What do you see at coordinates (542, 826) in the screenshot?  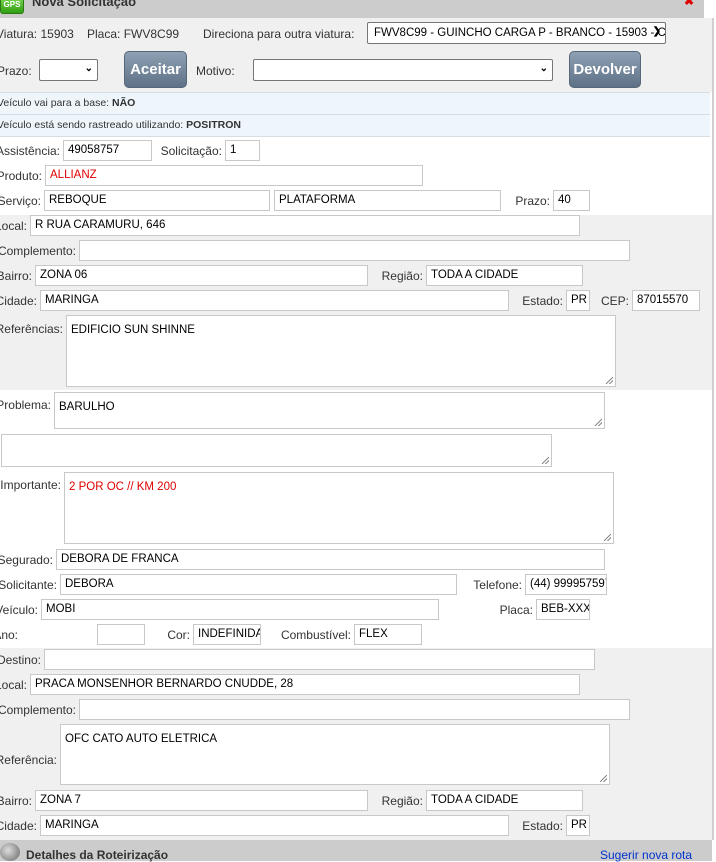 I see `dest-estado-label: Estado:` at bounding box center [542, 826].